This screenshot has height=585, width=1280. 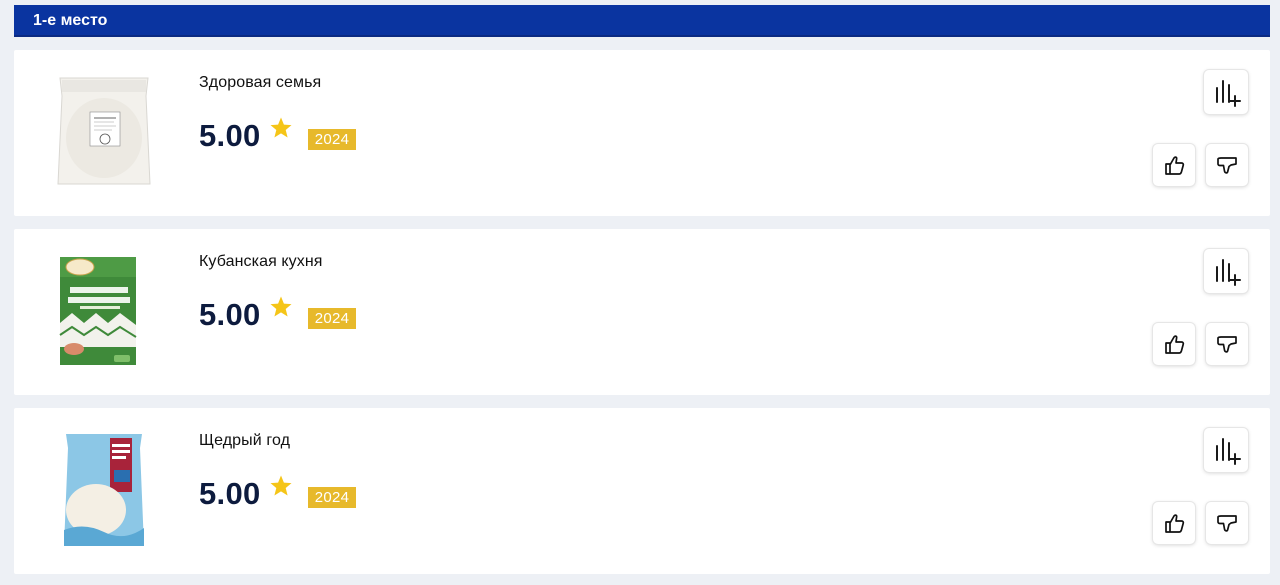 I want to click on product-name: Здоровая семья, so click(x=260, y=83).